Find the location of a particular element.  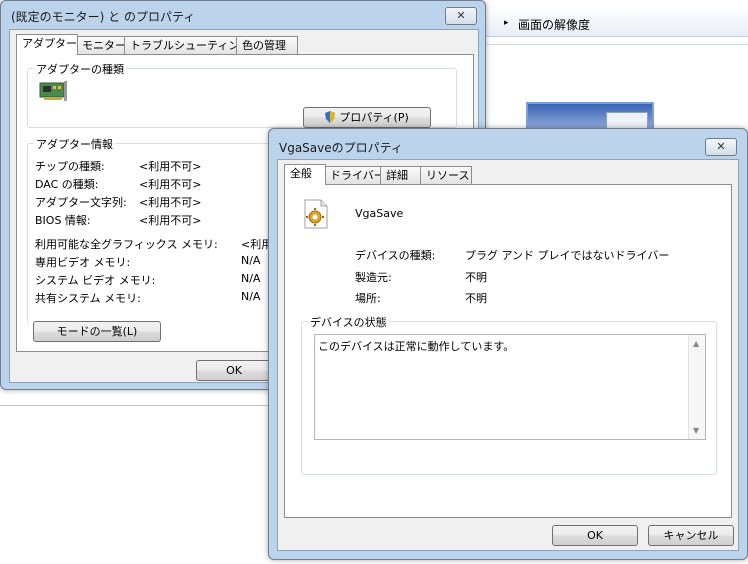

tab-details: 詳細 is located at coordinates (401, 175).